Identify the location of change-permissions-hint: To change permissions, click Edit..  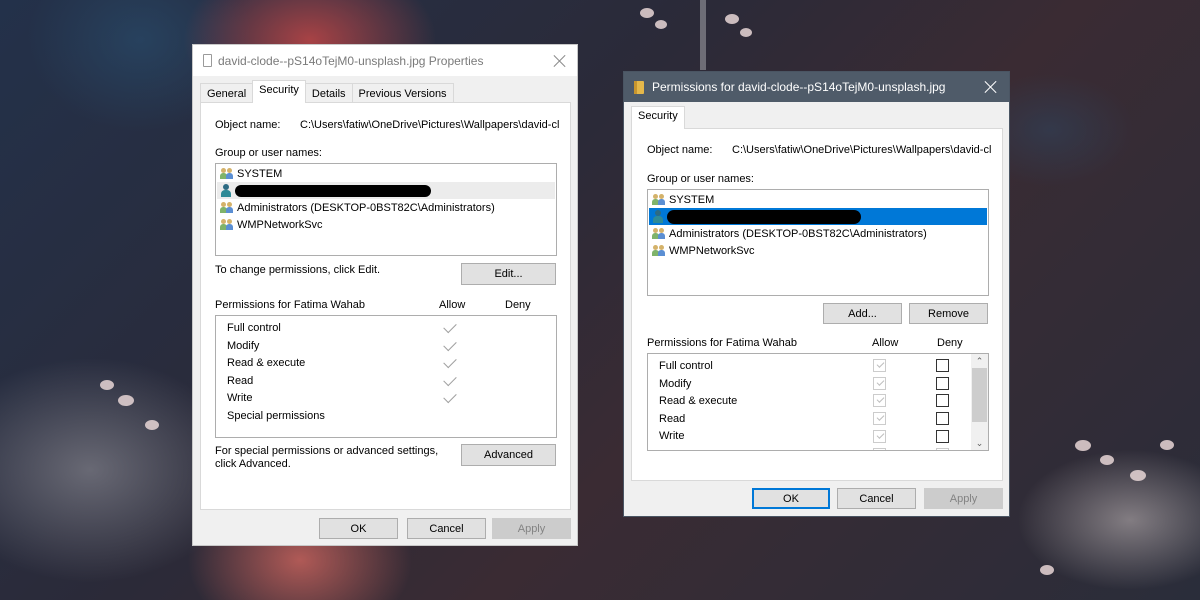
(298, 270).